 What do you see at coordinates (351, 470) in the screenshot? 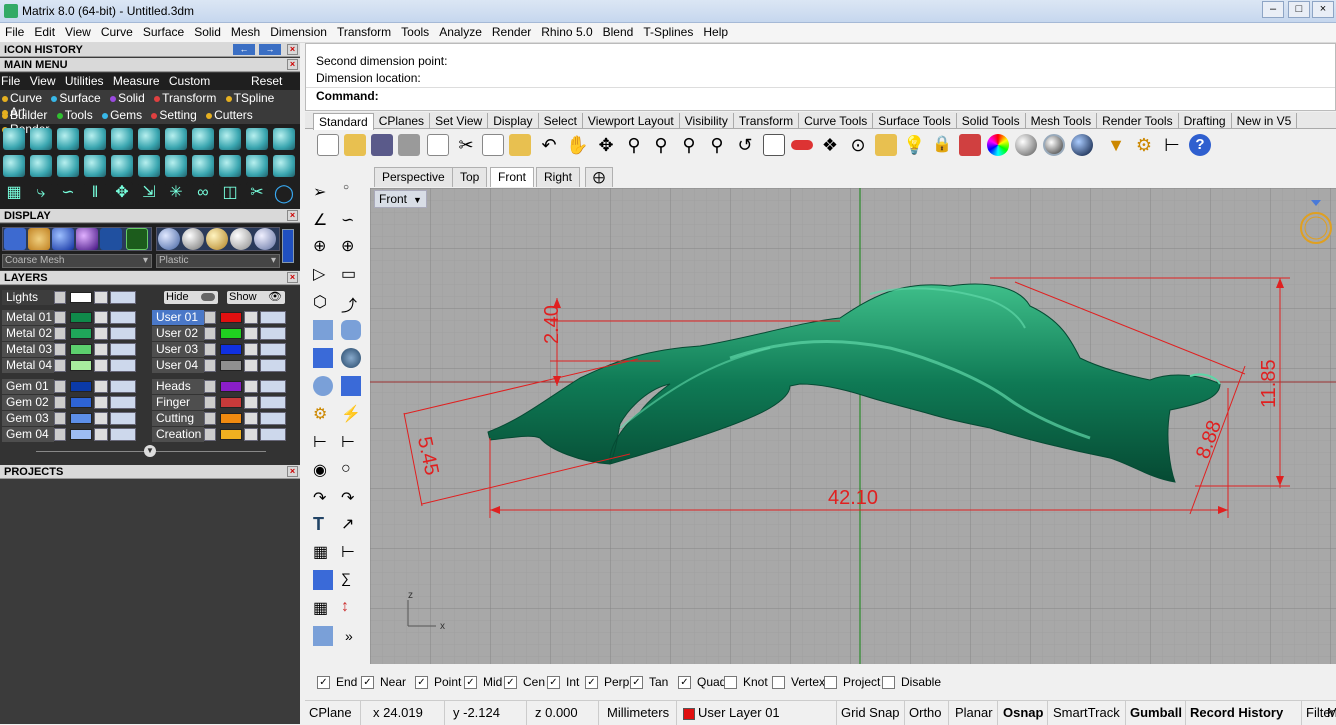
I see `ungroup-icon: ○` at bounding box center [351, 470].